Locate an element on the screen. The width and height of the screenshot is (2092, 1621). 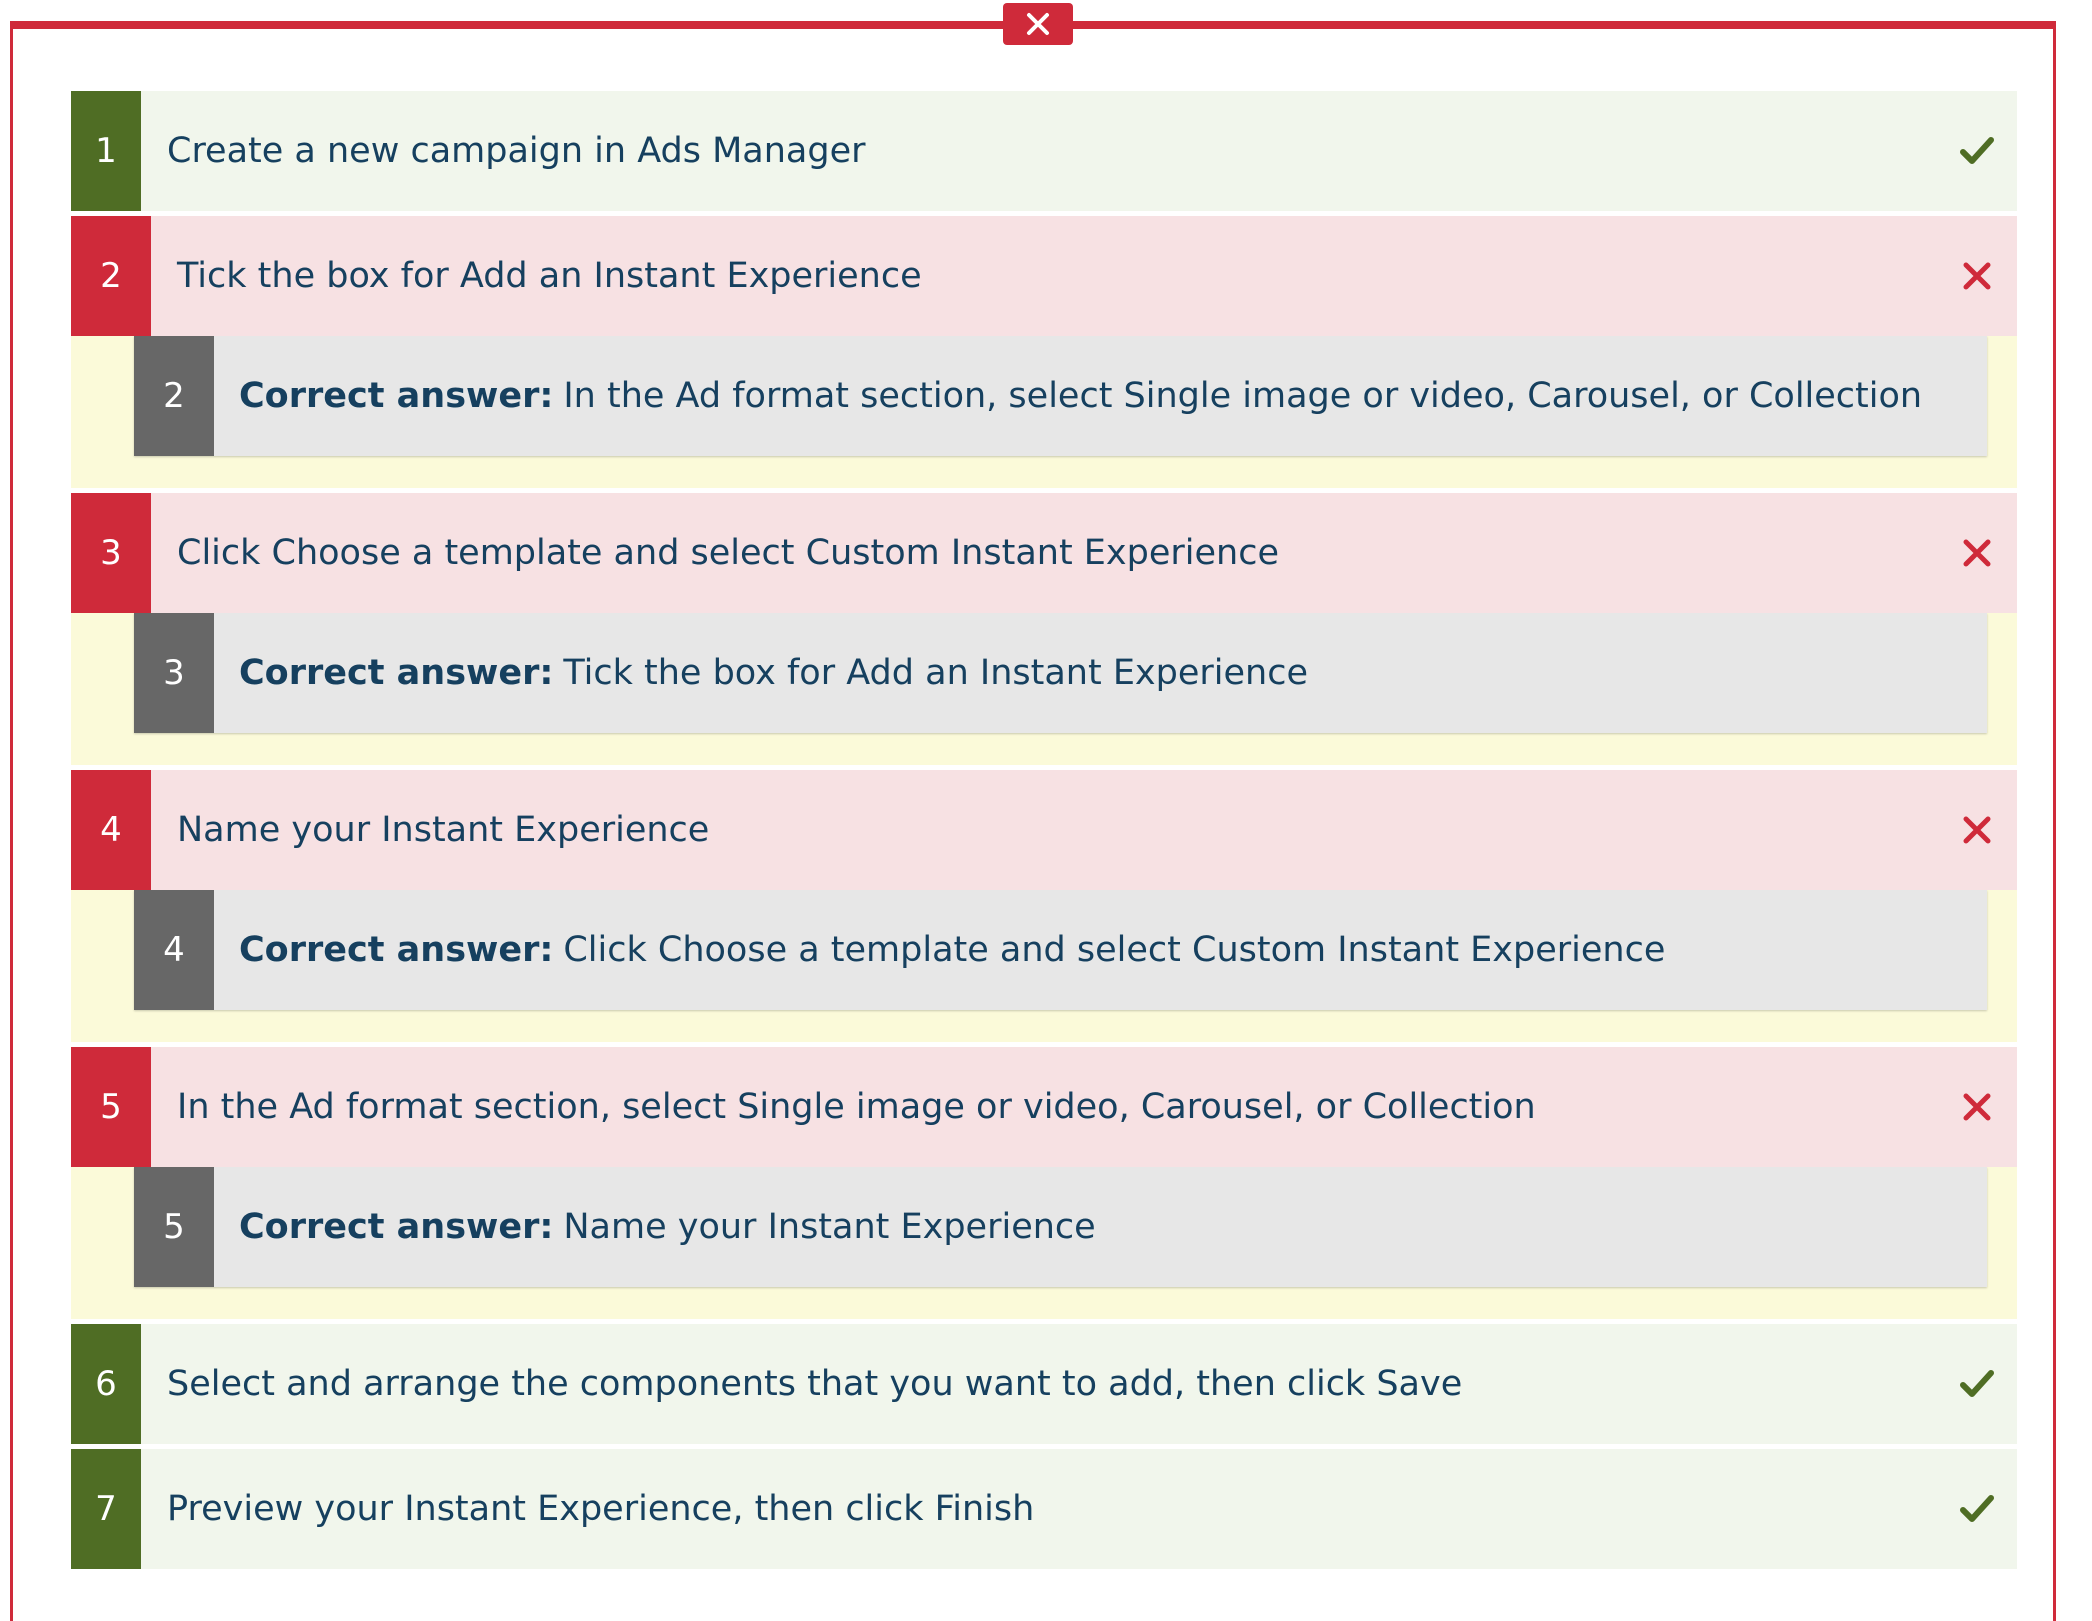
close-icon is located at coordinates (1038, 24).